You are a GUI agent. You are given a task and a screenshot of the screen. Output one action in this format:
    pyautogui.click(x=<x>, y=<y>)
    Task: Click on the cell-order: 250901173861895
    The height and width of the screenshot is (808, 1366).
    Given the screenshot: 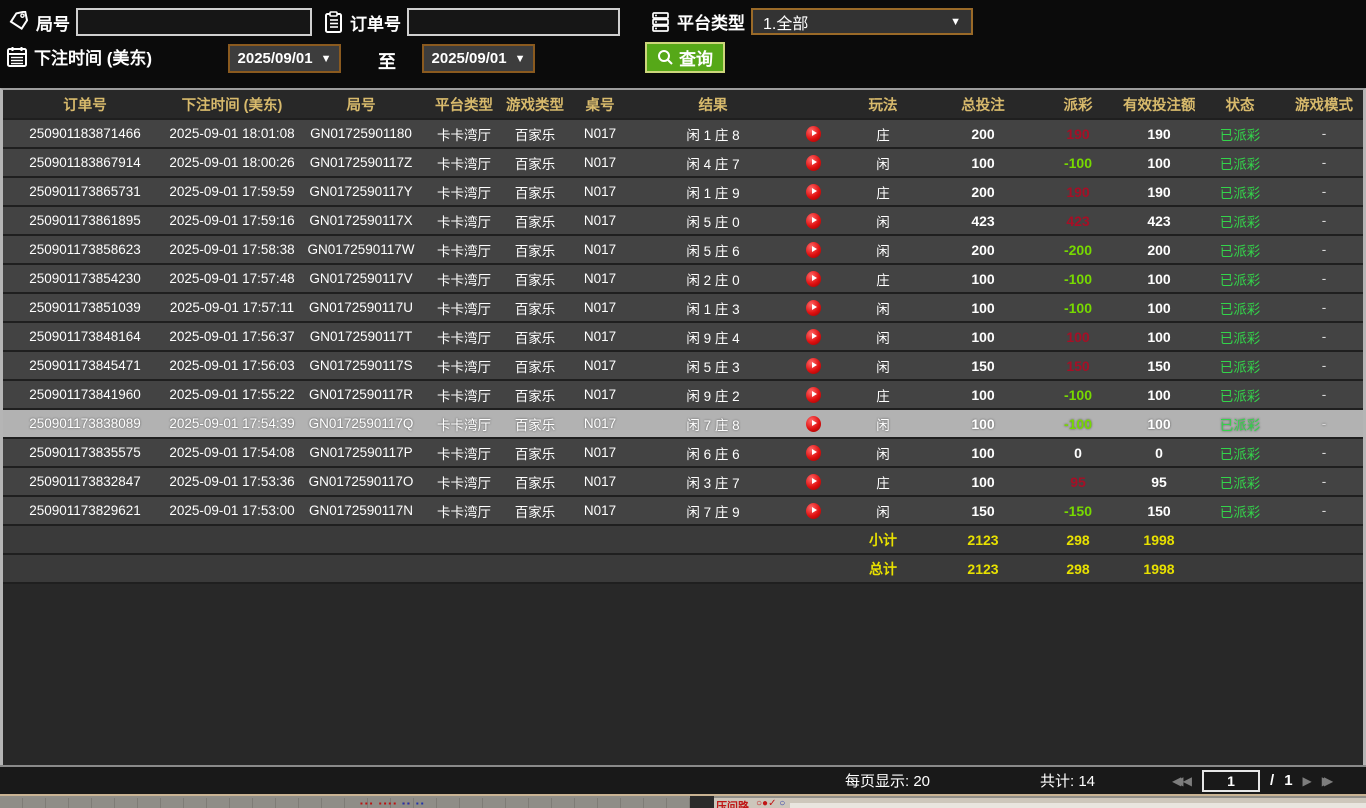 What is the action you would take?
    pyautogui.click(x=85, y=221)
    